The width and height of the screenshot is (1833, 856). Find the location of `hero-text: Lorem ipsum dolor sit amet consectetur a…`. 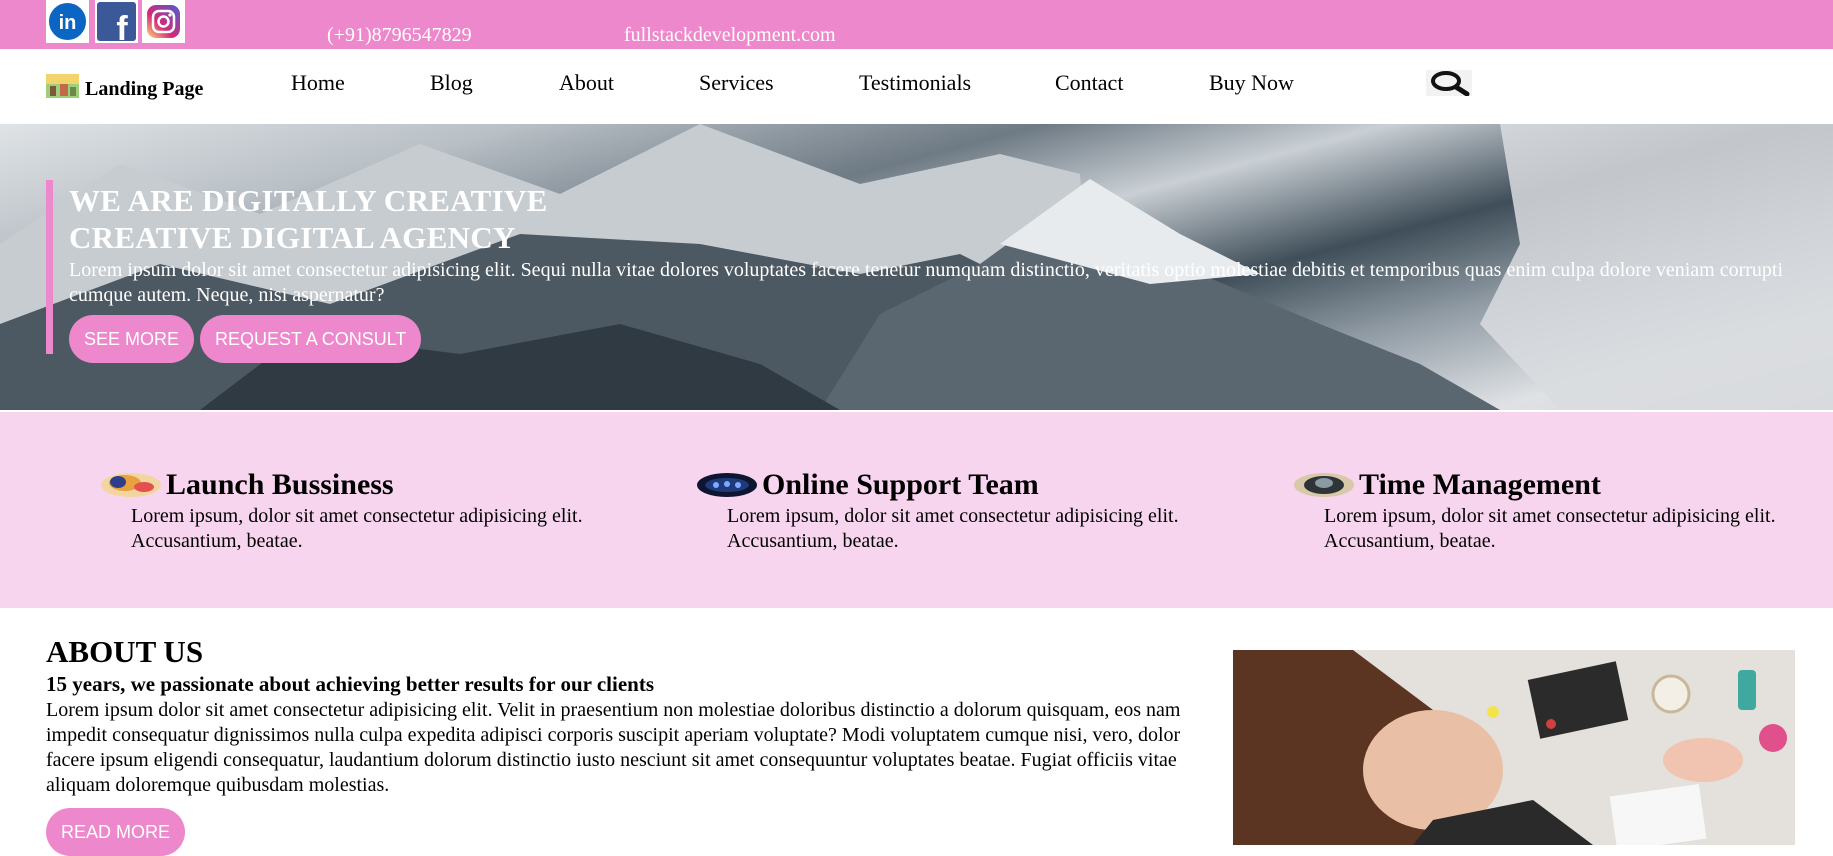

hero-text: Lorem ipsum dolor sit amet consectetur a… is located at coordinates (926, 282).